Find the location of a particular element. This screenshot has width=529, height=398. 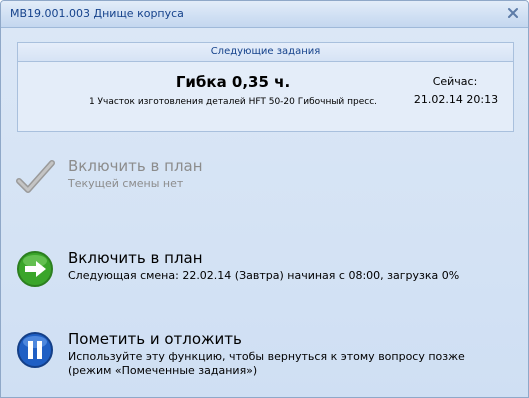

task-title: Гибка 0,35 ч. is located at coordinates (233, 82).